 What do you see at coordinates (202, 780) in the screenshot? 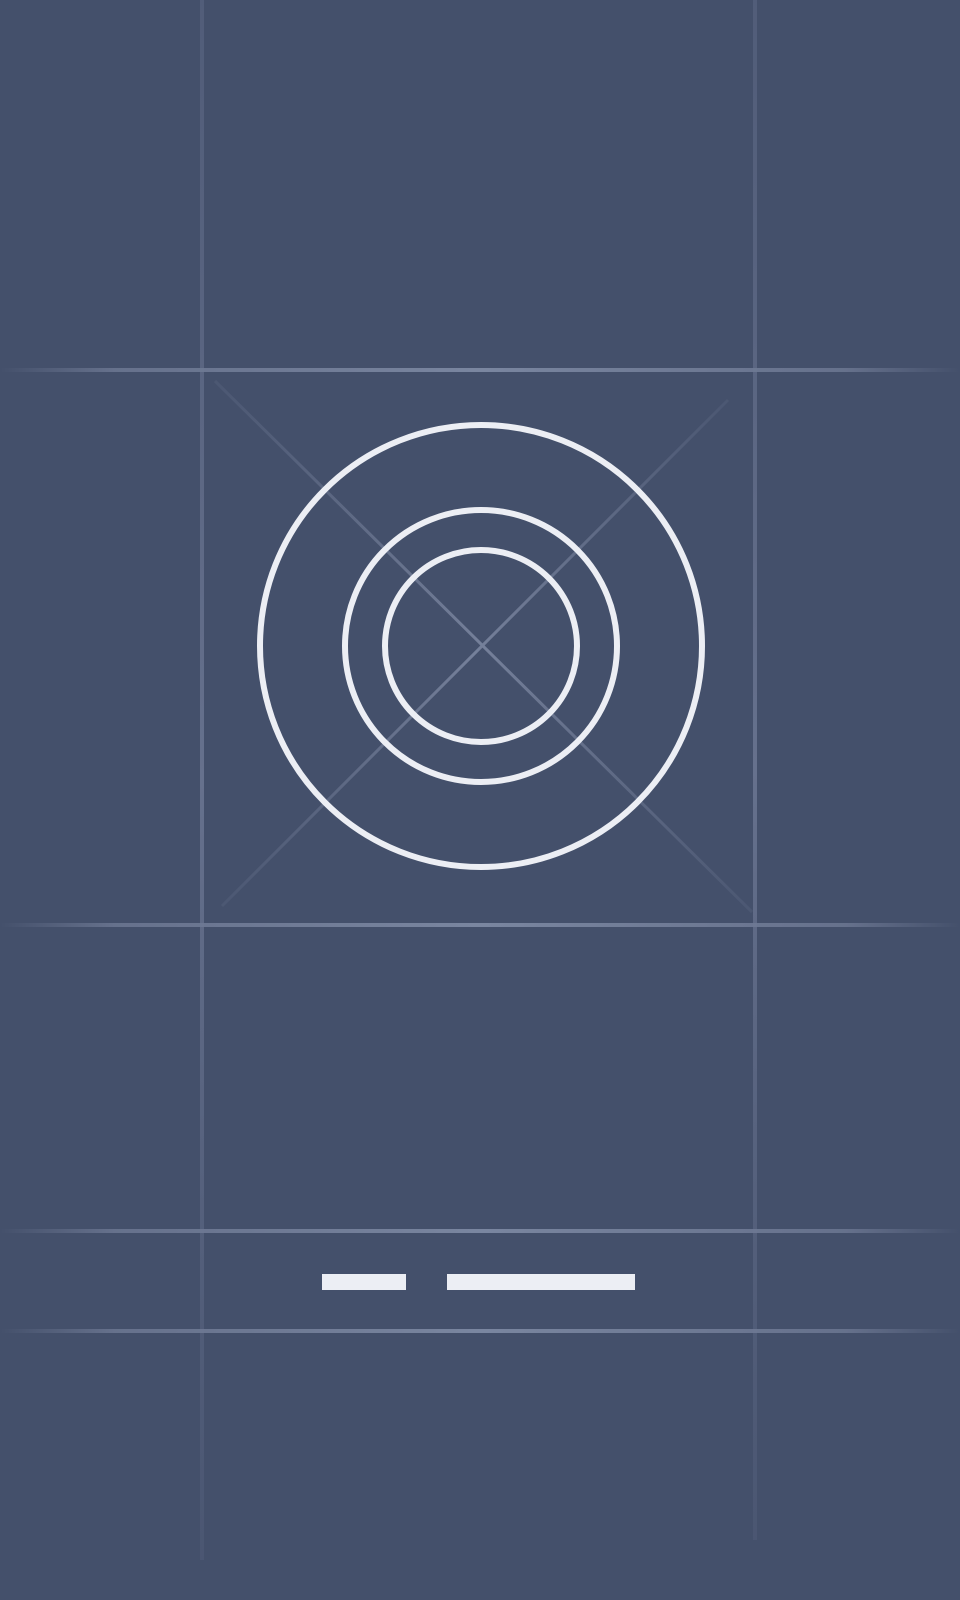
I see `guide-line-vertical-left` at bounding box center [202, 780].